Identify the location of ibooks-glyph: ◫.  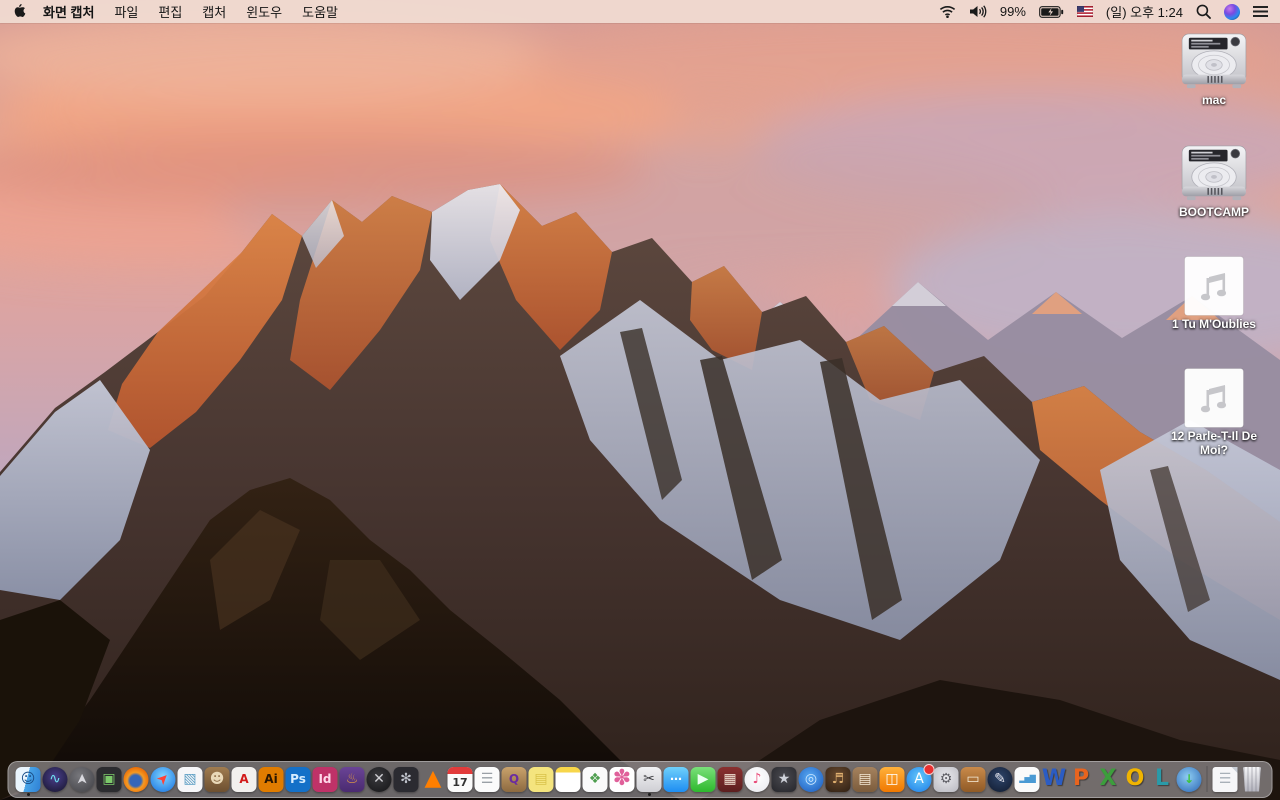
(892, 779).